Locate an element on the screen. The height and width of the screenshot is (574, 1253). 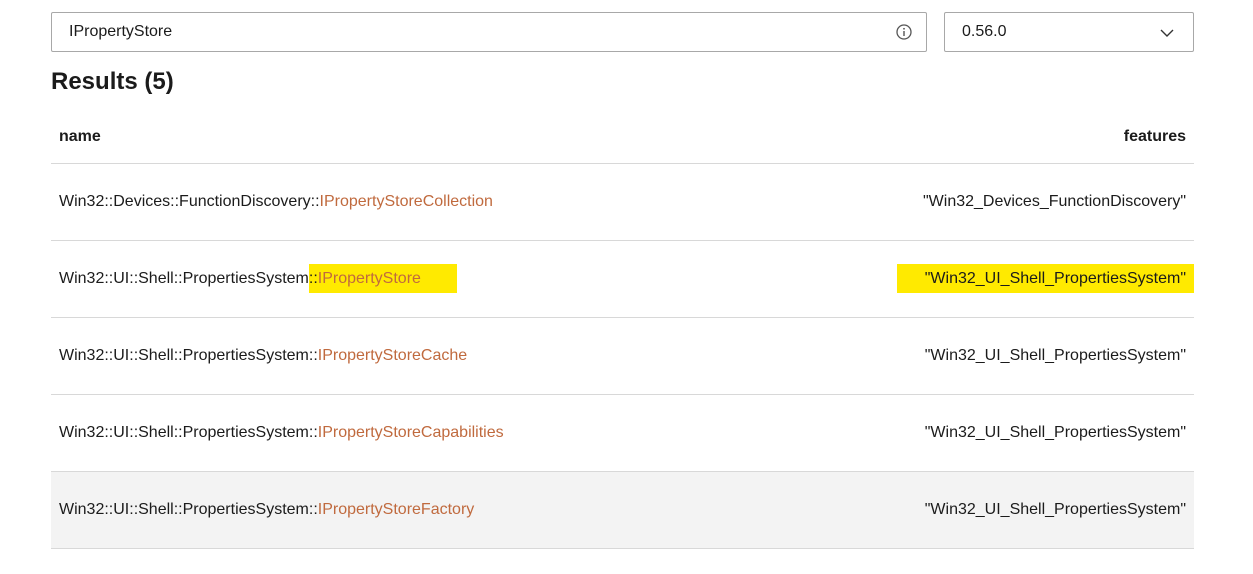
highlight-marker: "Win32_UI_Shell_PropertiesSystem" is located at coordinates (1045, 278).